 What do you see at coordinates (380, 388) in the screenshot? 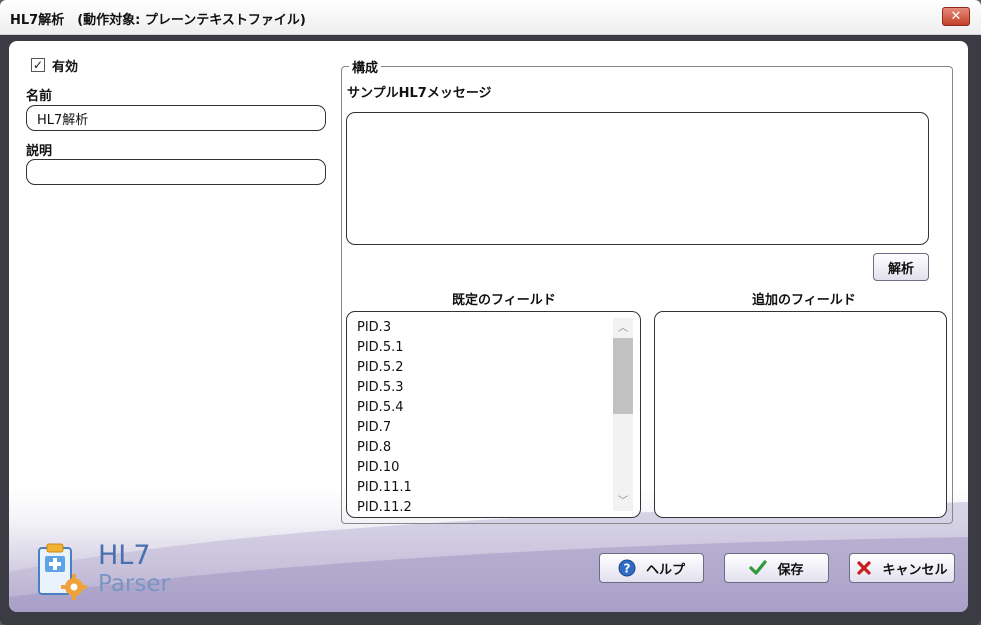
I see `list-item: PID.5.3` at bounding box center [380, 388].